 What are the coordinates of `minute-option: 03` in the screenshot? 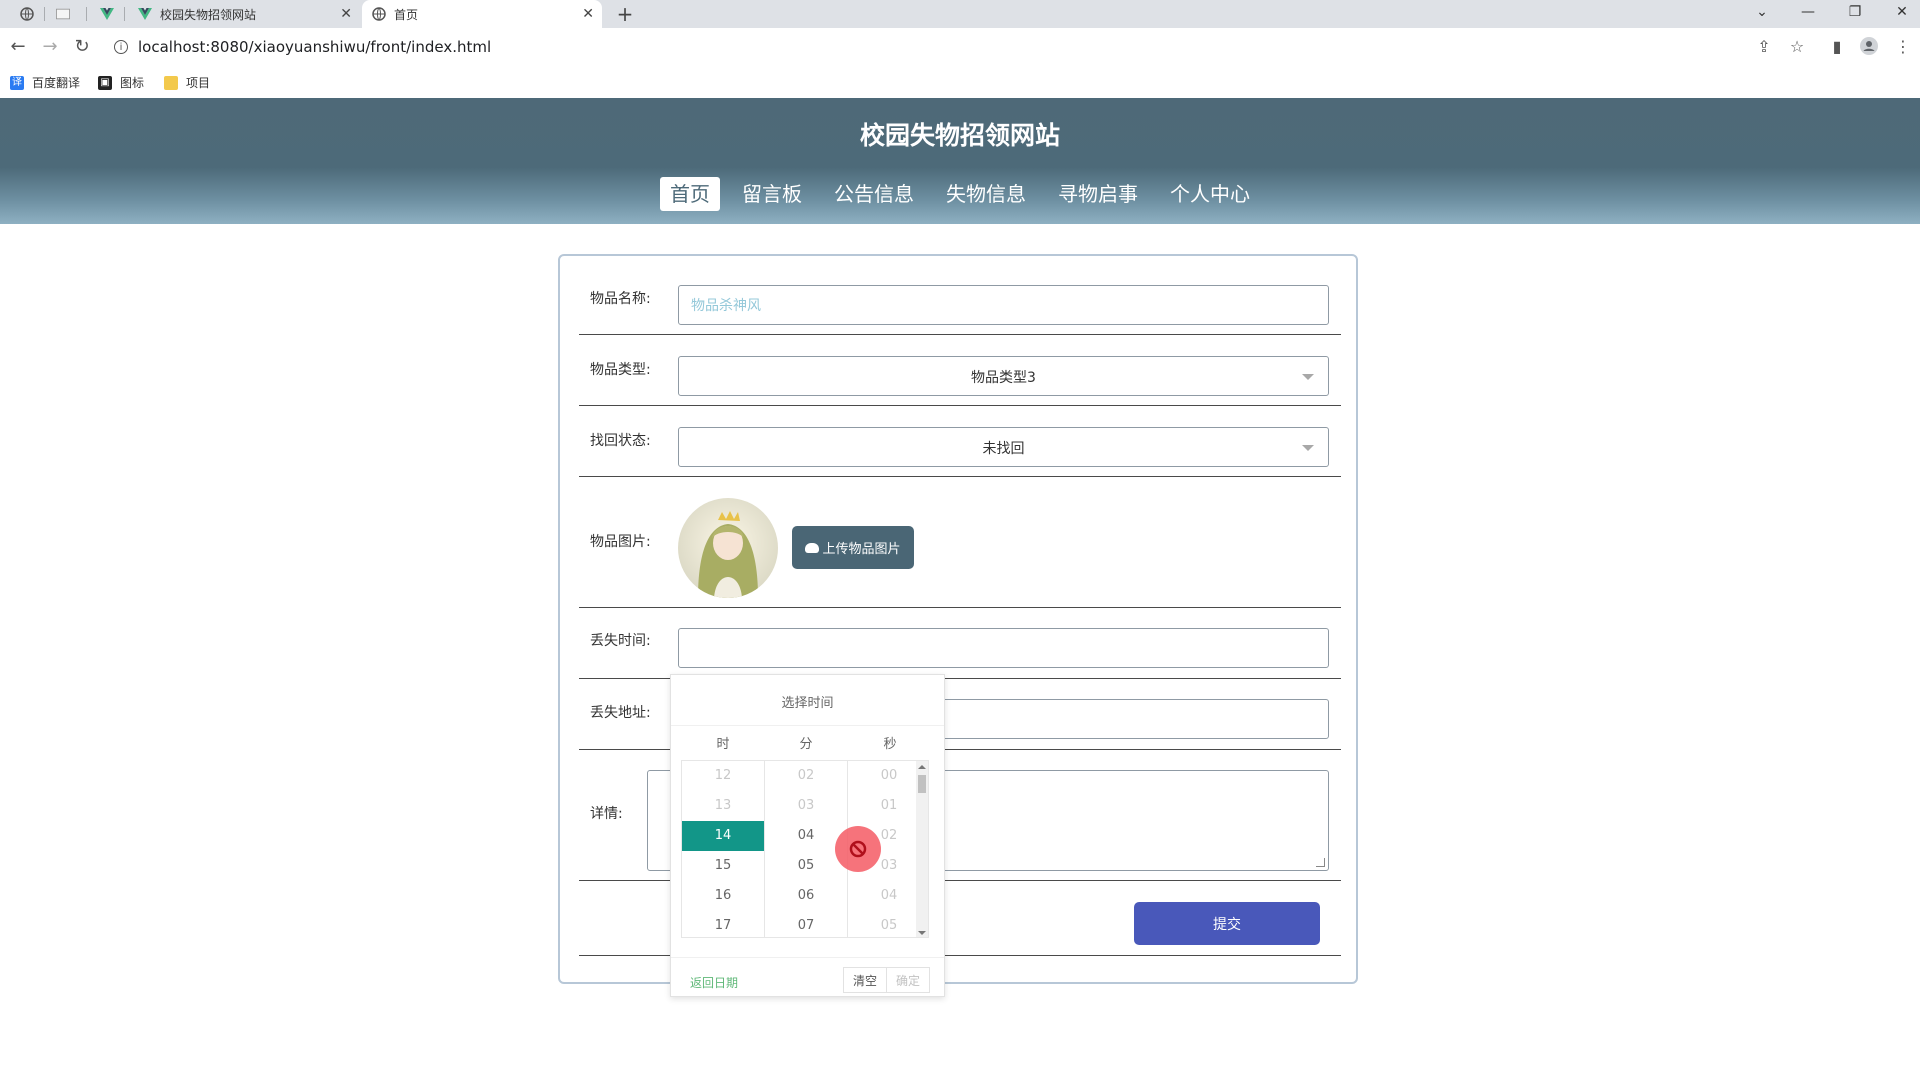 It's located at (806, 806).